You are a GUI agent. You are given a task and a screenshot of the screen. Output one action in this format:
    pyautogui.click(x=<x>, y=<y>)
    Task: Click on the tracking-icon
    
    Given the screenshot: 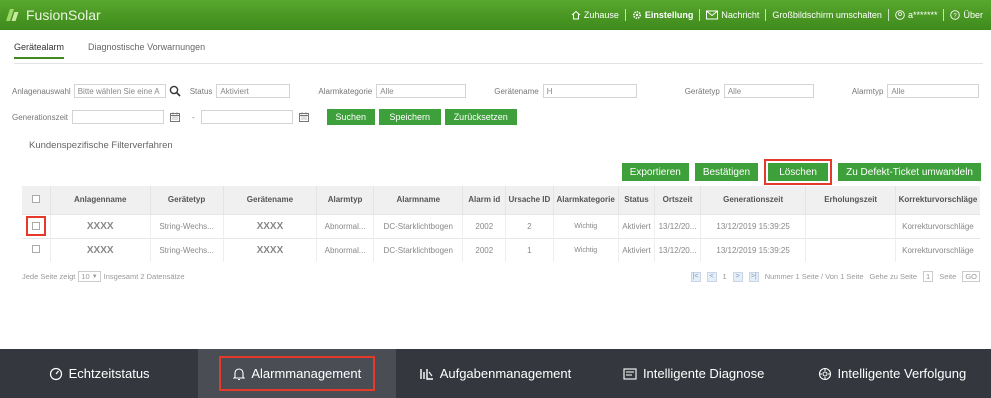 What is the action you would take?
    pyautogui.click(x=824, y=373)
    